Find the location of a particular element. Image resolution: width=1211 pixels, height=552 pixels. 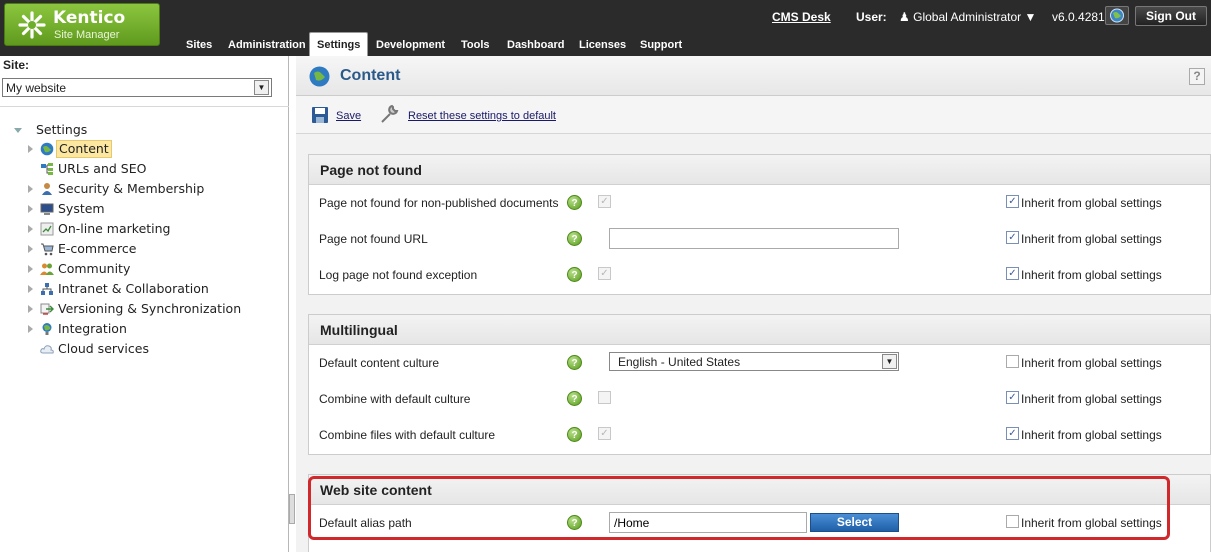

sidebar-item-label: E-commerce is located at coordinates (97, 248).